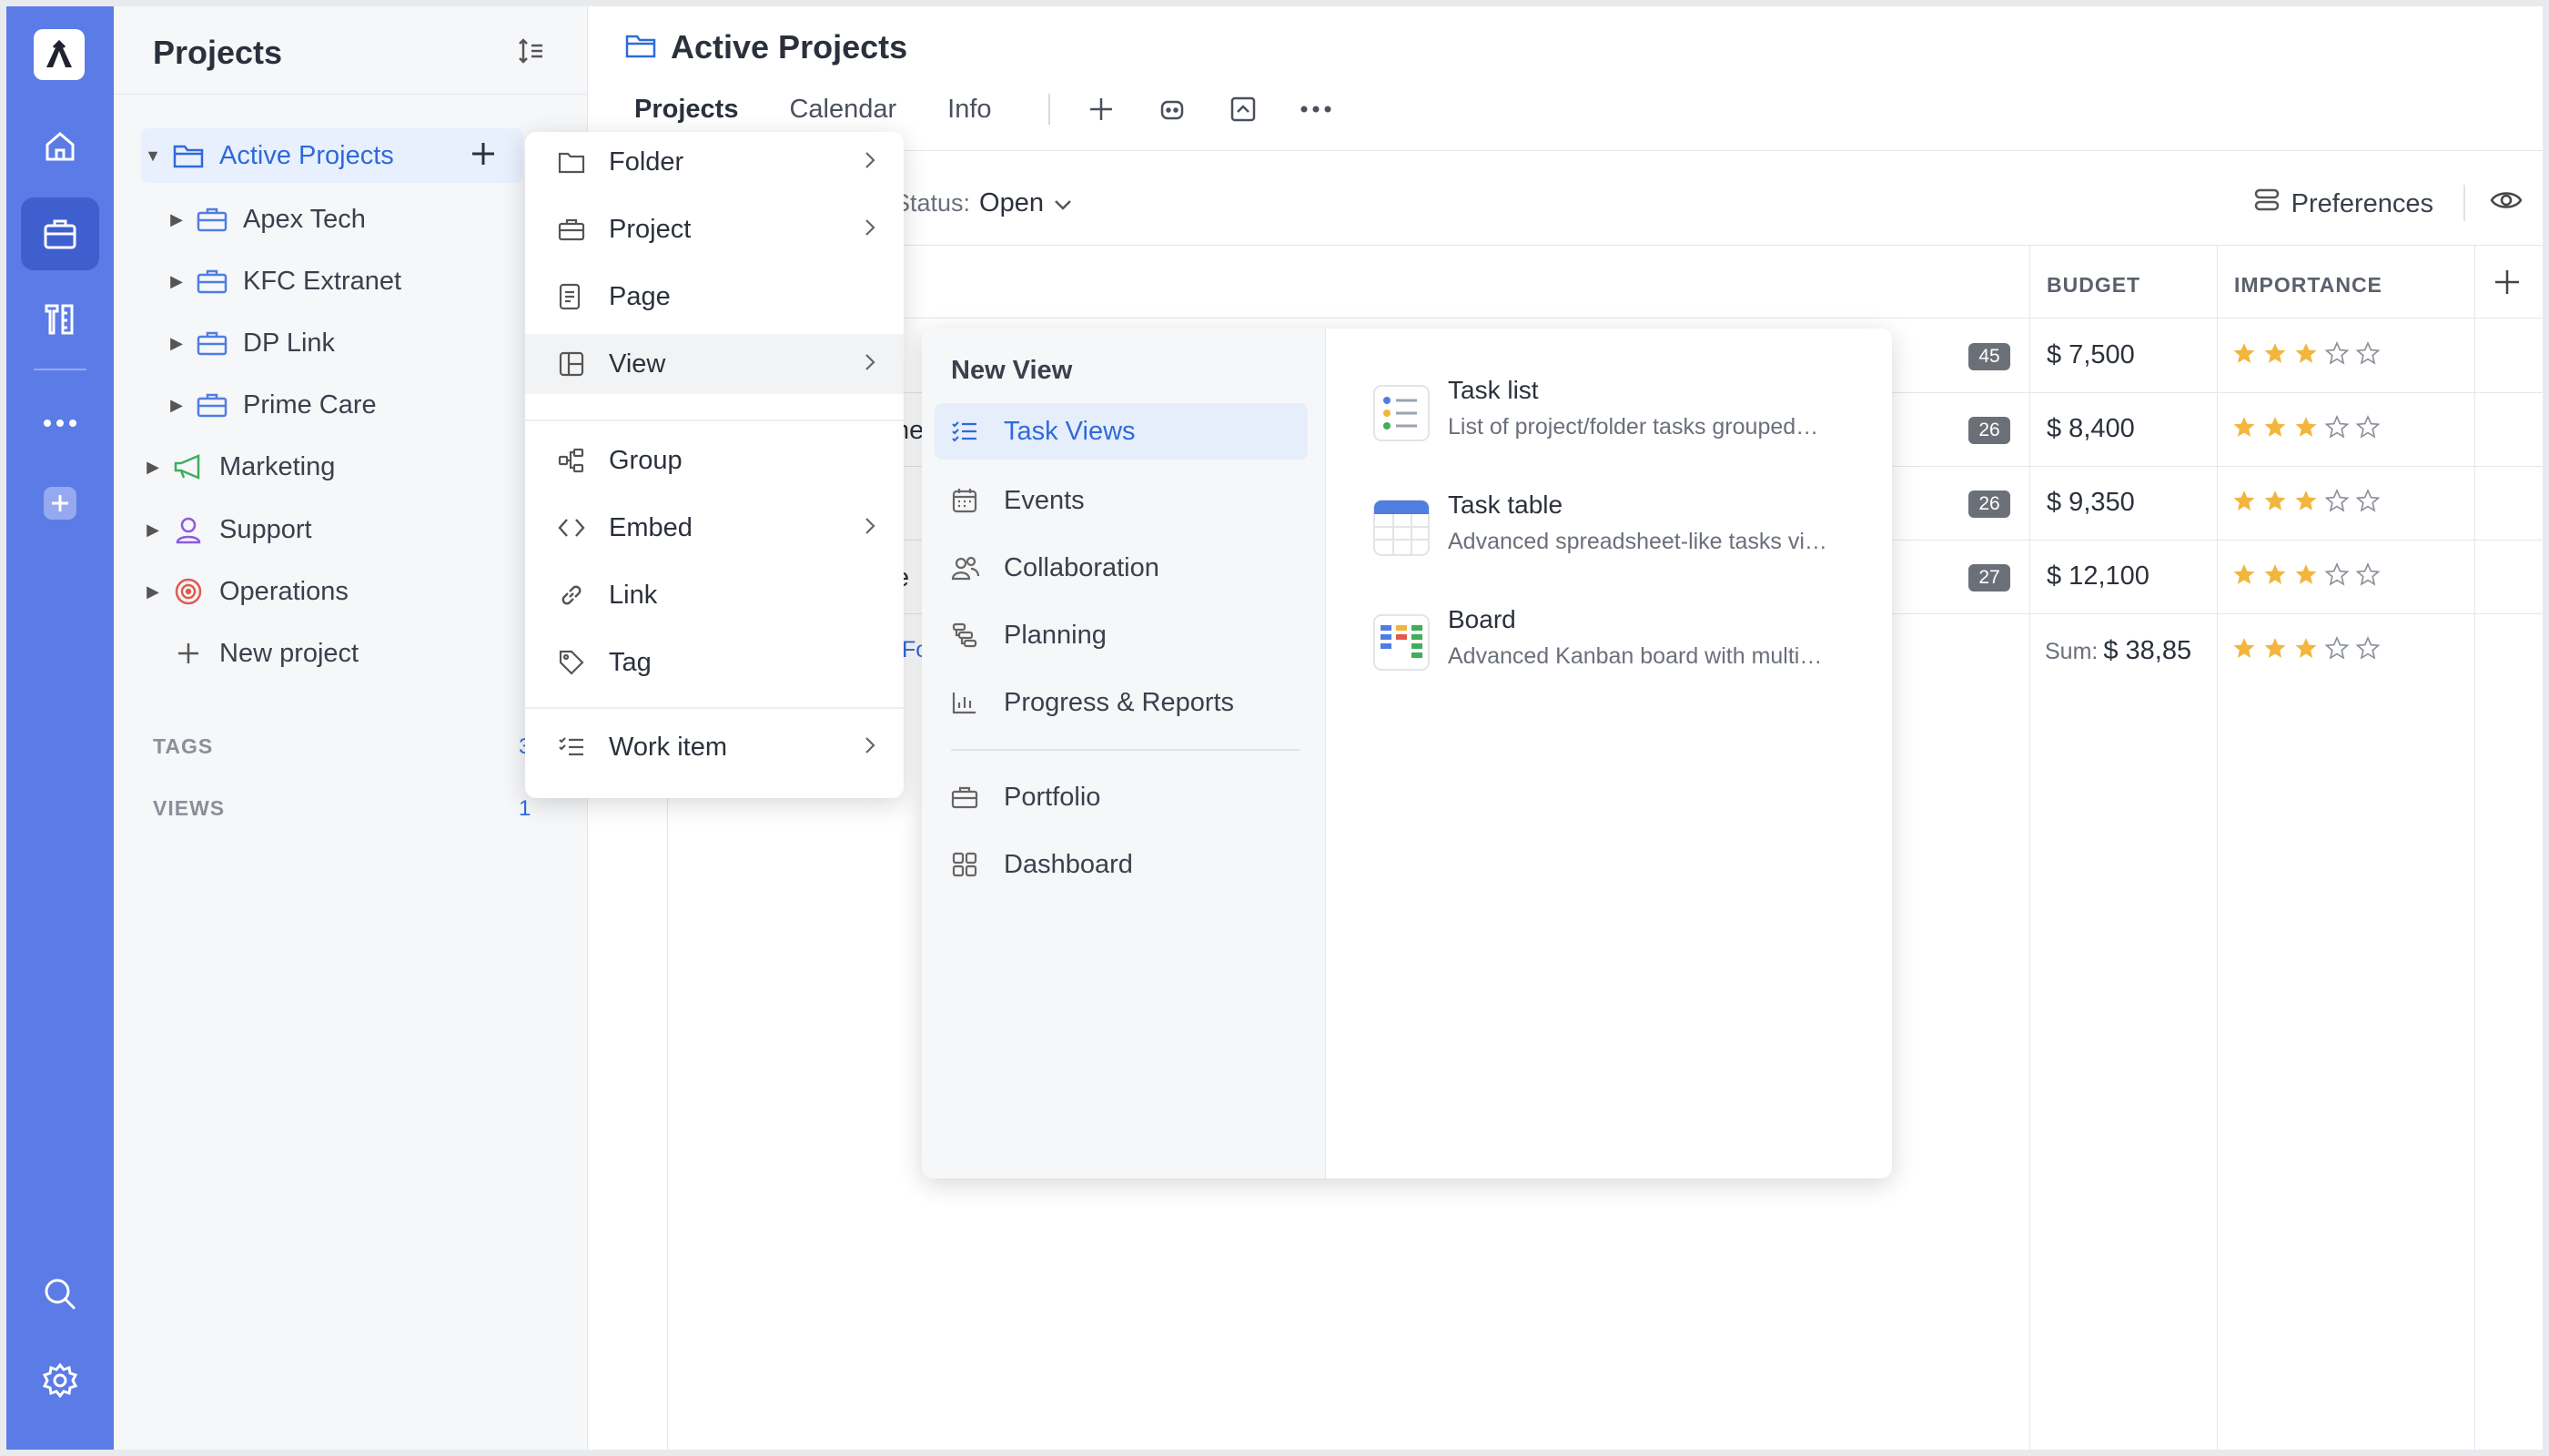 Image resolution: width=2549 pixels, height=1456 pixels. Describe the element at coordinates (2091, 503) in the screenshot. I see `budget-cell: $ 9,350` at that location.